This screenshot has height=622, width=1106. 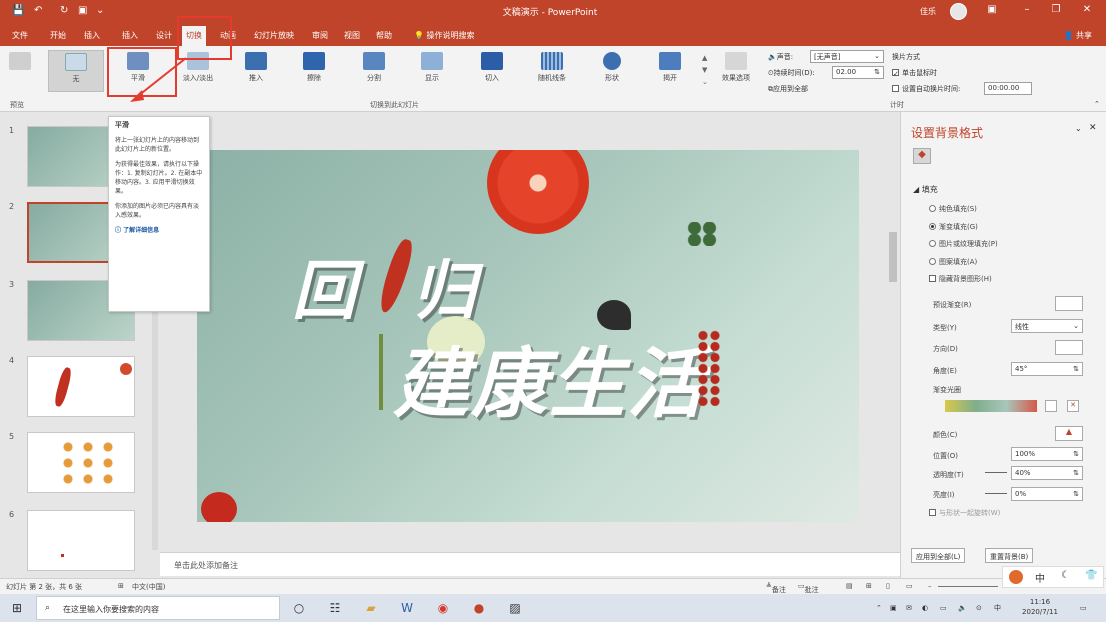 I want to click on tab-review: 审阅, so click(x=320, y=35).